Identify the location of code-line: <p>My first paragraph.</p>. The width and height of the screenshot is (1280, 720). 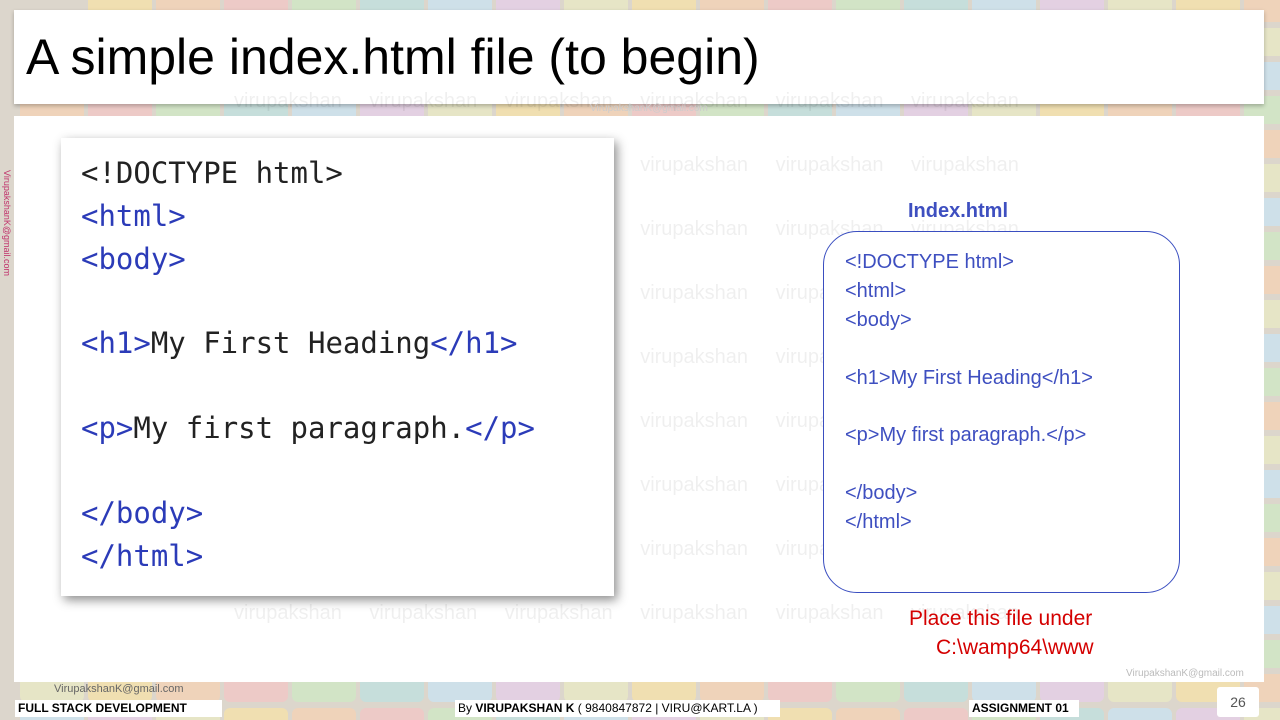
(308, 428).